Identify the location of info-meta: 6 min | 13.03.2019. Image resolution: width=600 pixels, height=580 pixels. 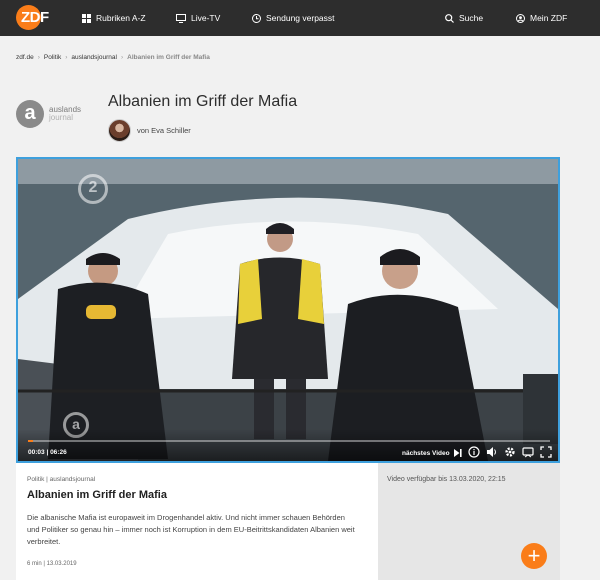
(52, 564).